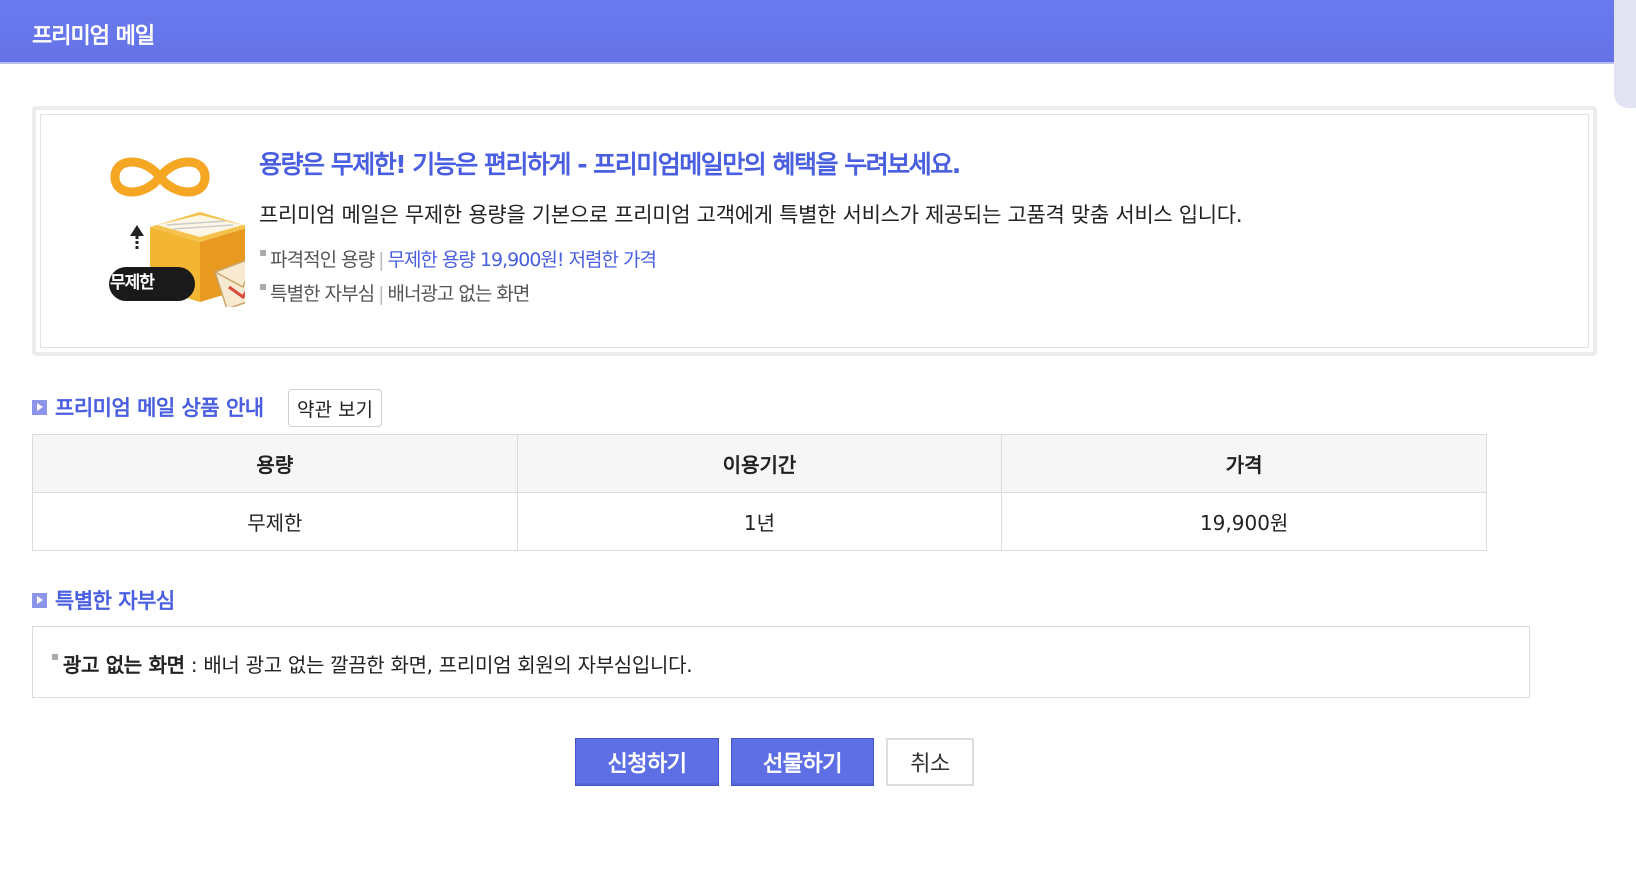 The image size is (1636, 884). Describe the element at coordinates (1625, 54) in the screenshot. I see `scrollbar-tab` at that location.